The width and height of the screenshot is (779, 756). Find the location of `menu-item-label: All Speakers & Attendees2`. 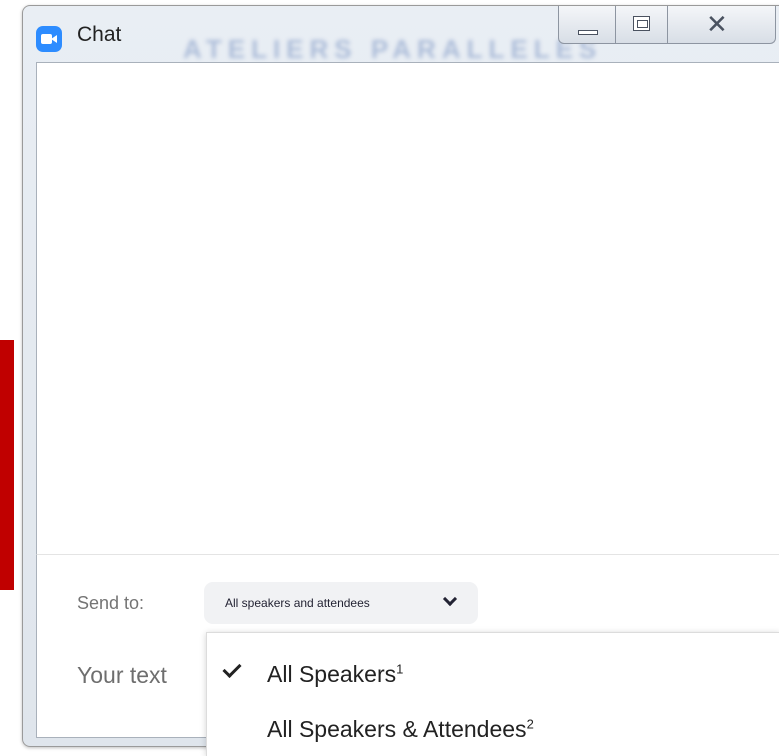

menu-item-label: All Speakers & Attendees2 is located at coordinates (400, 729).